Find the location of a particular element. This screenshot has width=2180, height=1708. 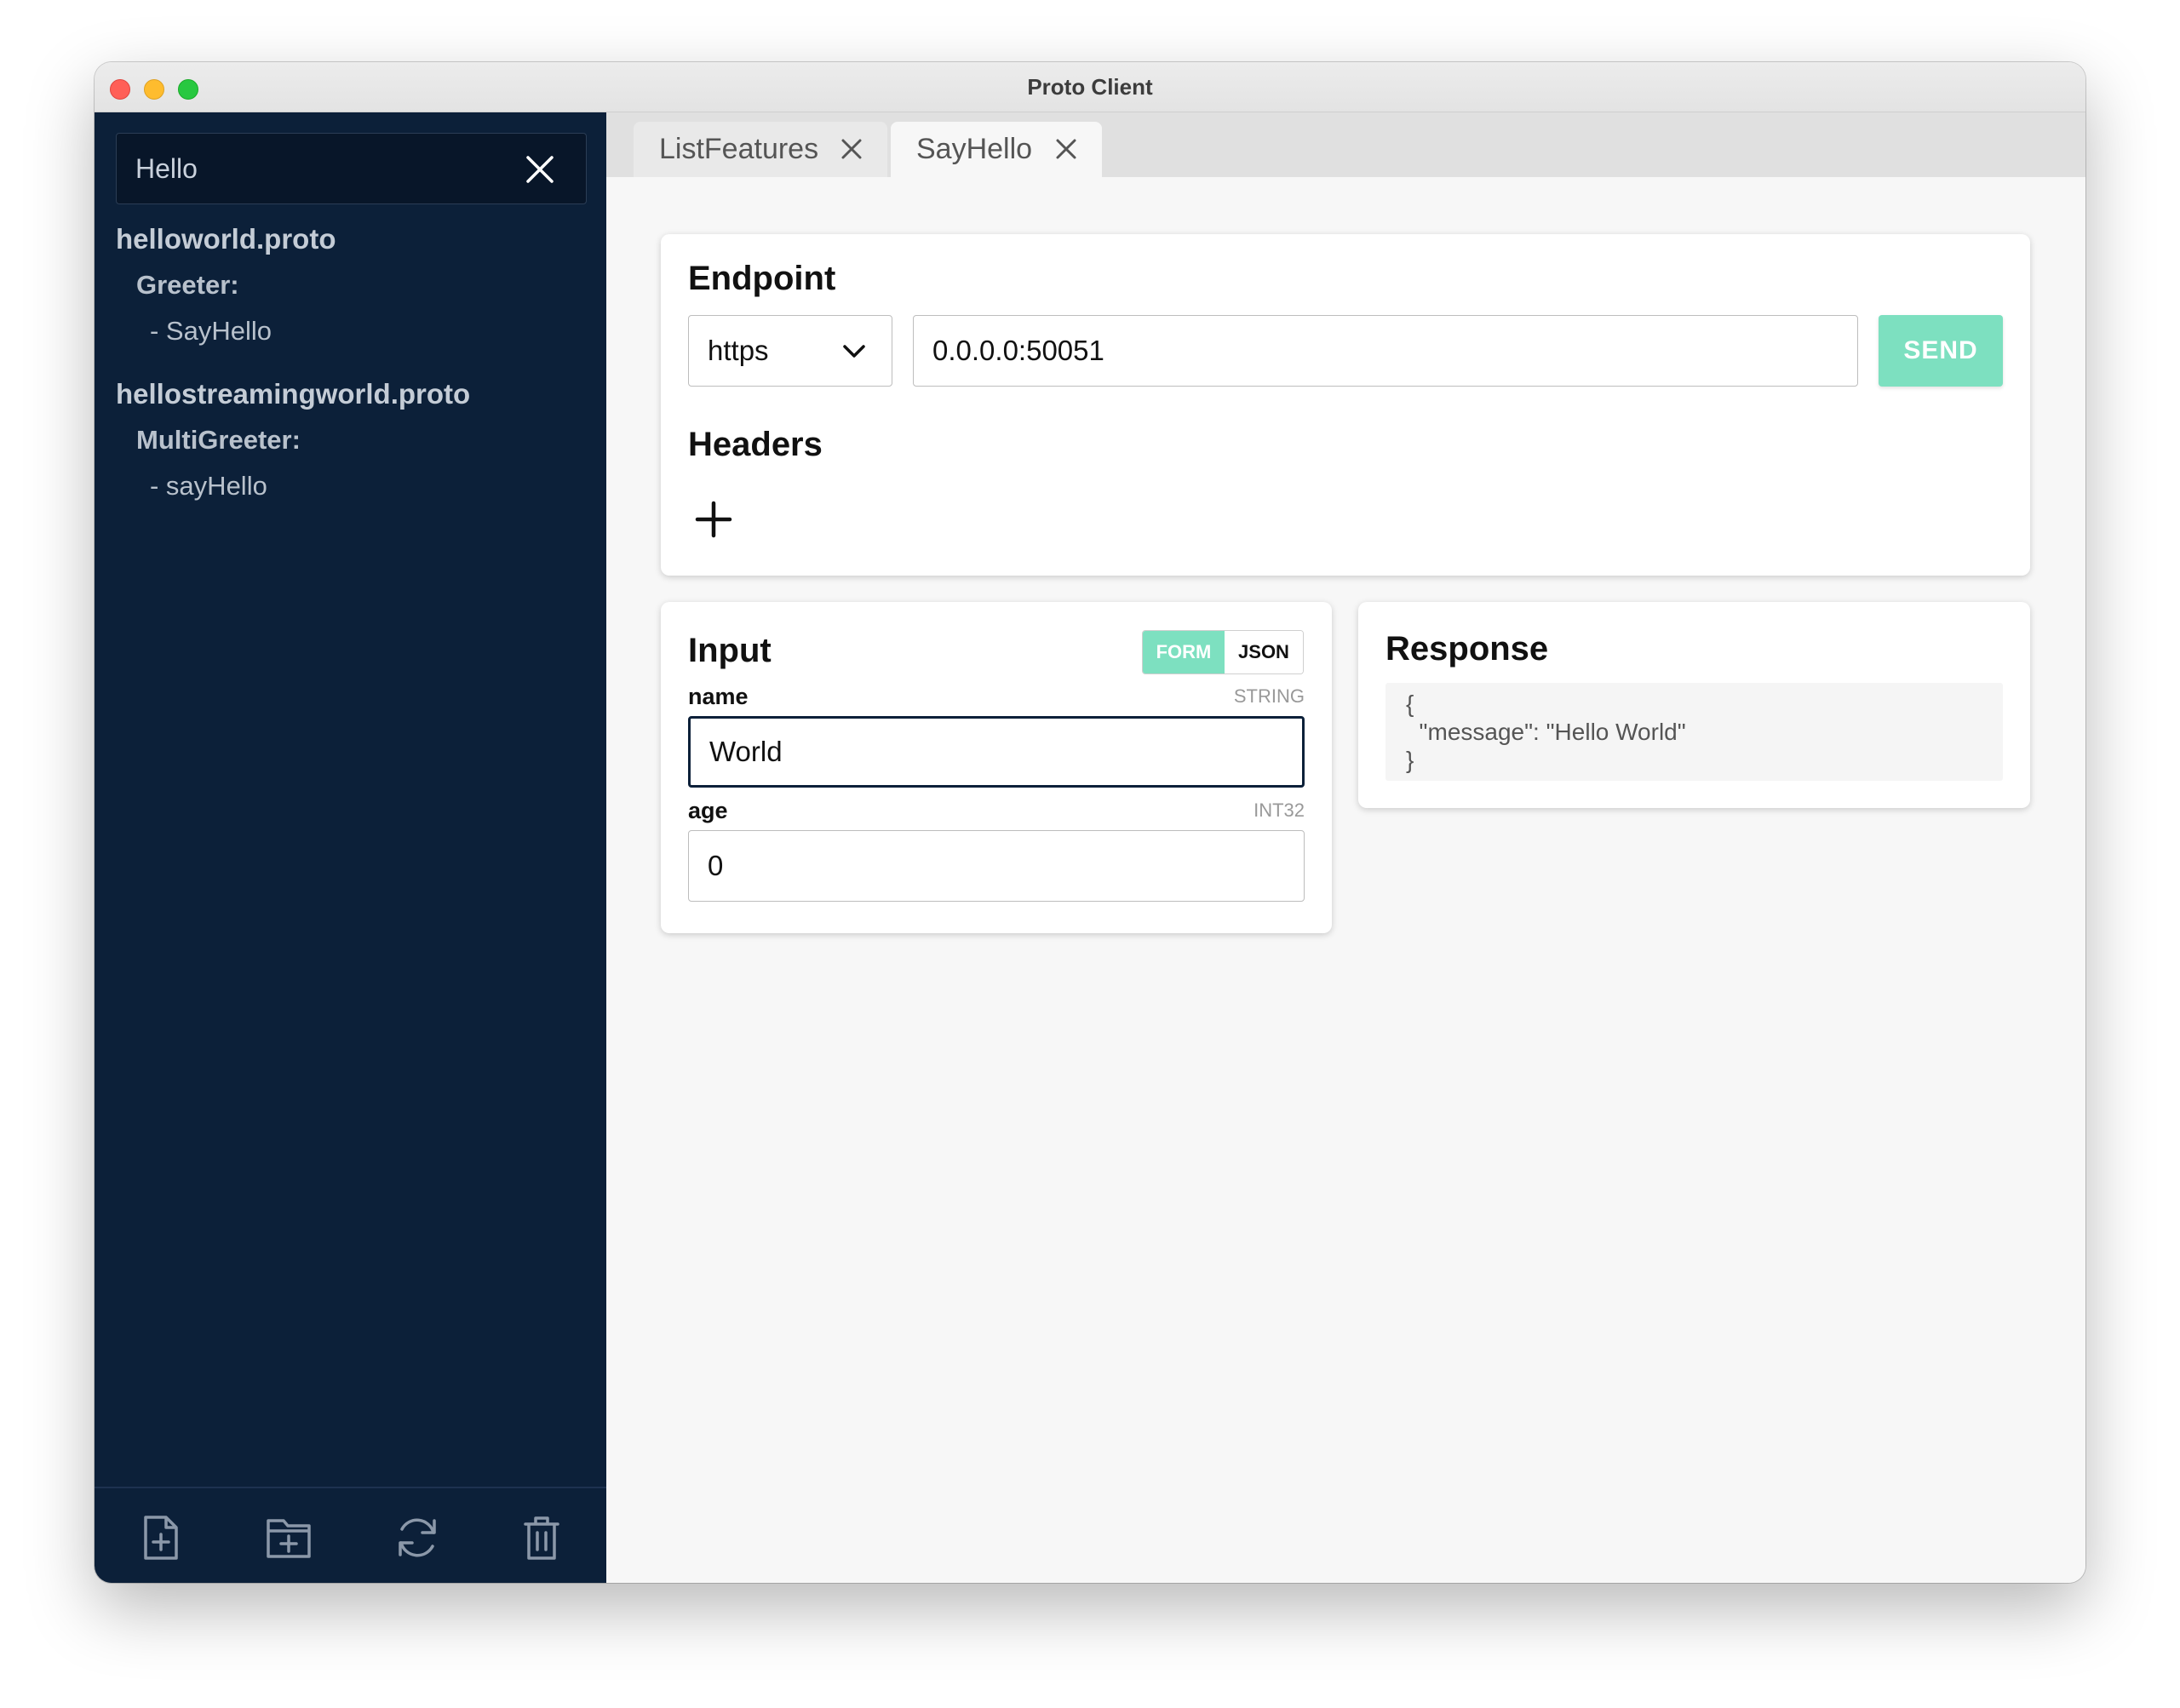

search-box is located at coordinates (352, 169).